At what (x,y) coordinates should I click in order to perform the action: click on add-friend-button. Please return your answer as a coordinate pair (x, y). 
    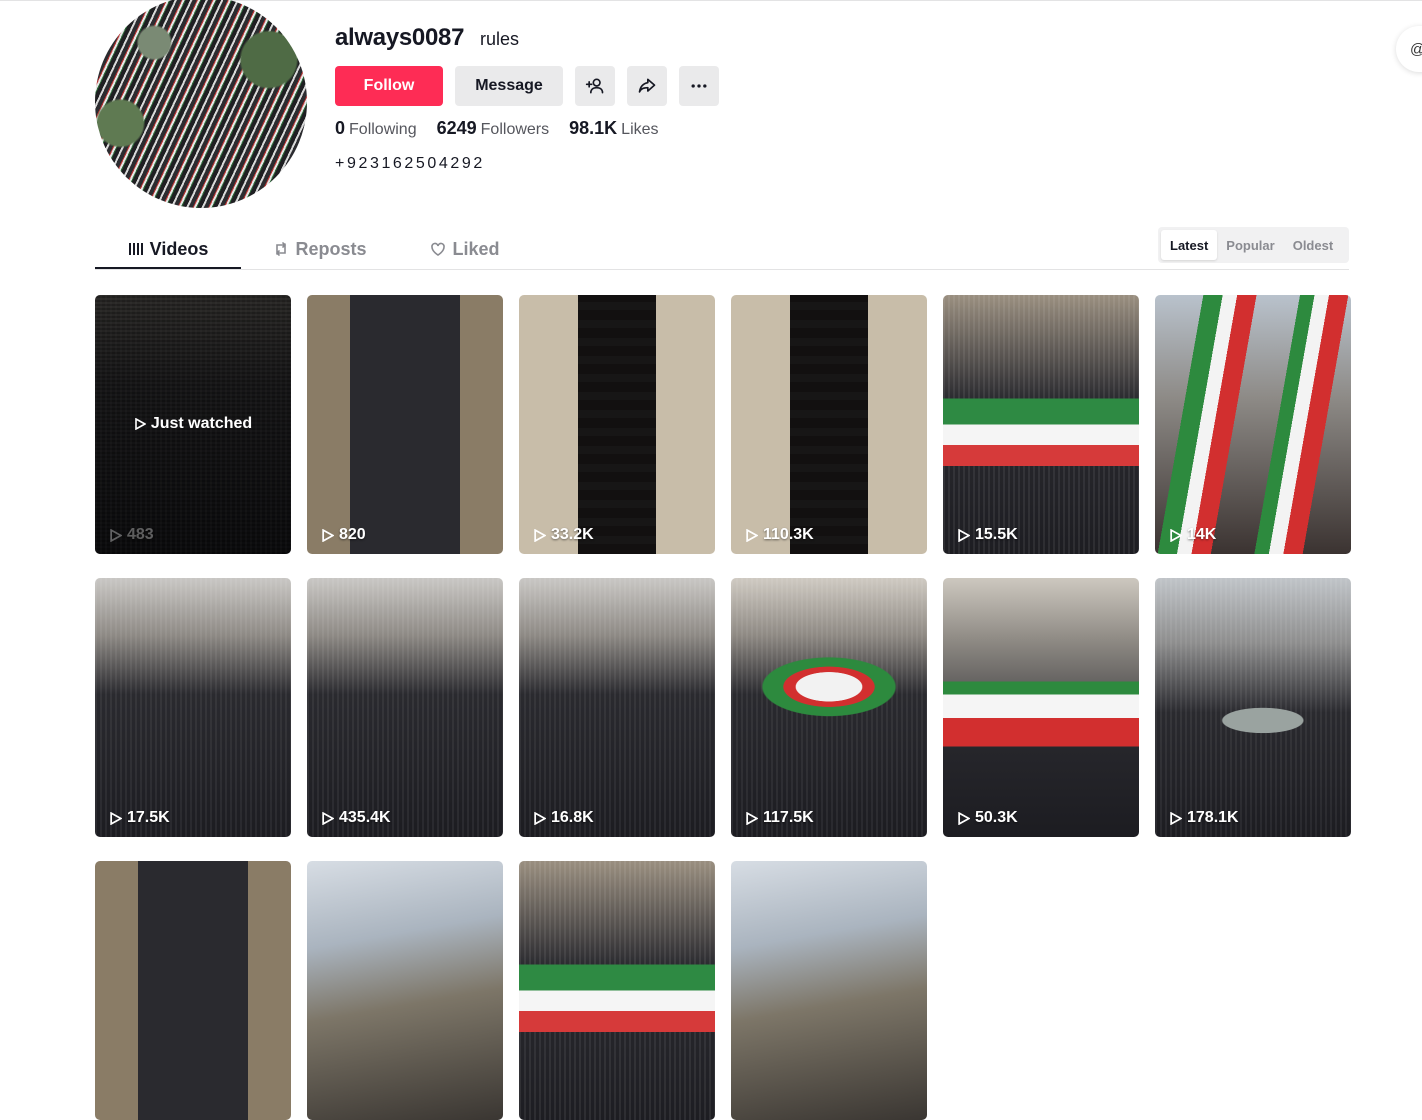
    Looking at the image, I should click on (595, 86).